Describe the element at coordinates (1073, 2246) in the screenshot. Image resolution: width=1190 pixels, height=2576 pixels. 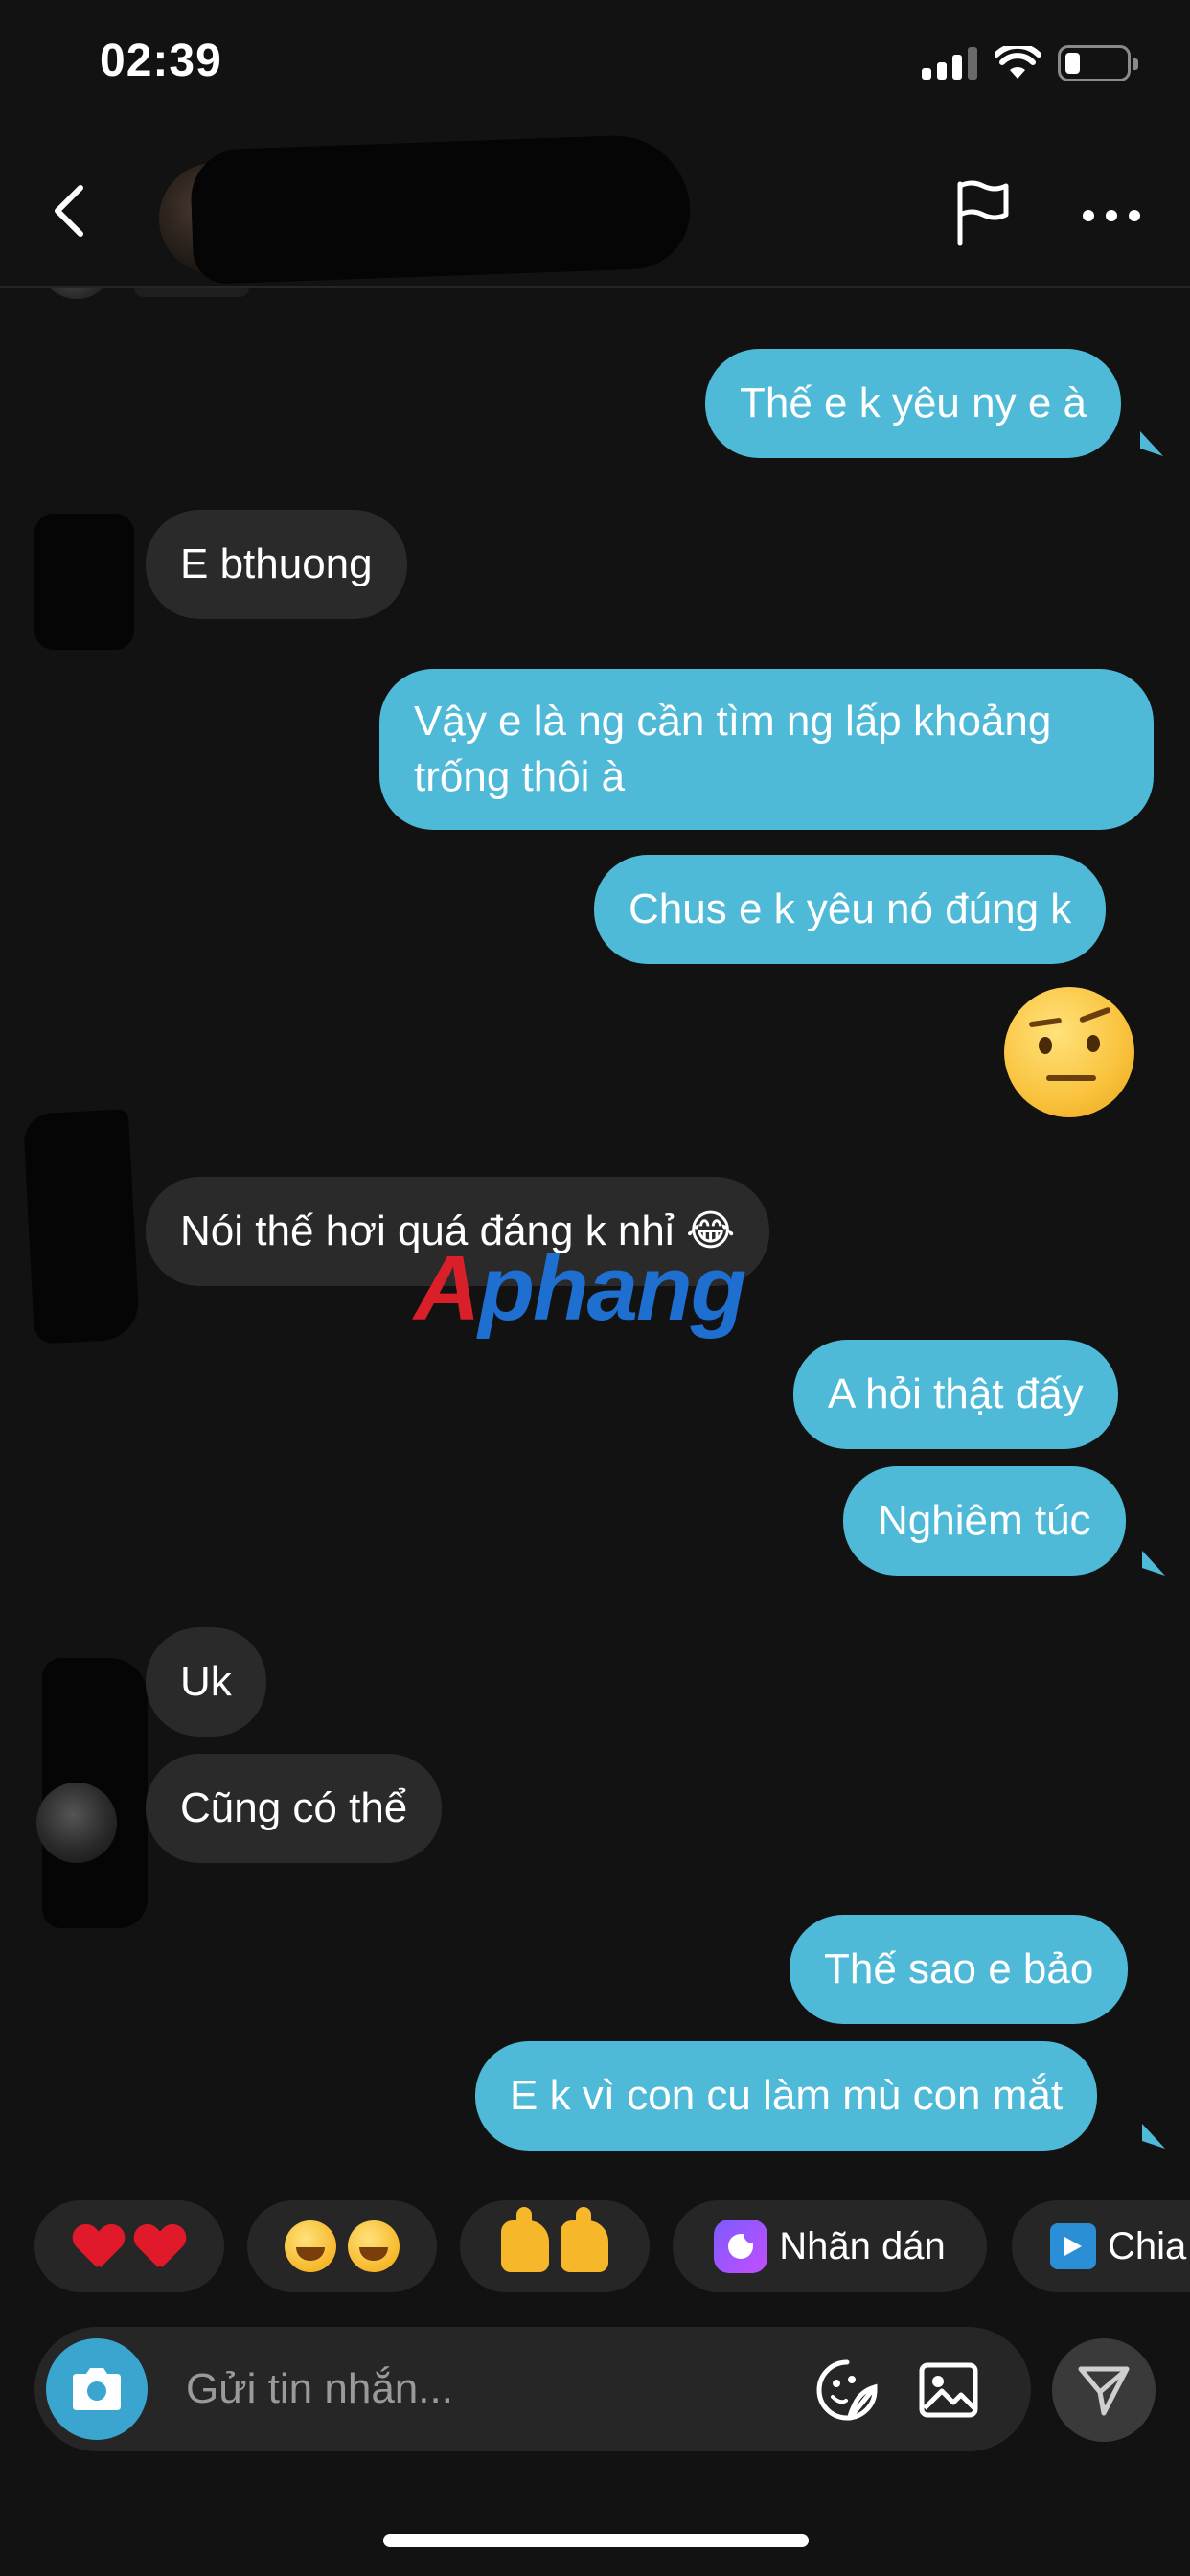
I see `play-icon` at that location.